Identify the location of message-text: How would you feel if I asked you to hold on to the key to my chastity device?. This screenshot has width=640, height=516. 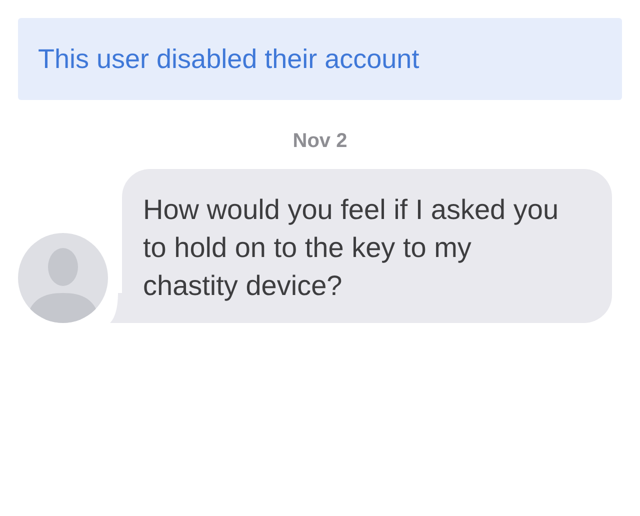
(351, 248).